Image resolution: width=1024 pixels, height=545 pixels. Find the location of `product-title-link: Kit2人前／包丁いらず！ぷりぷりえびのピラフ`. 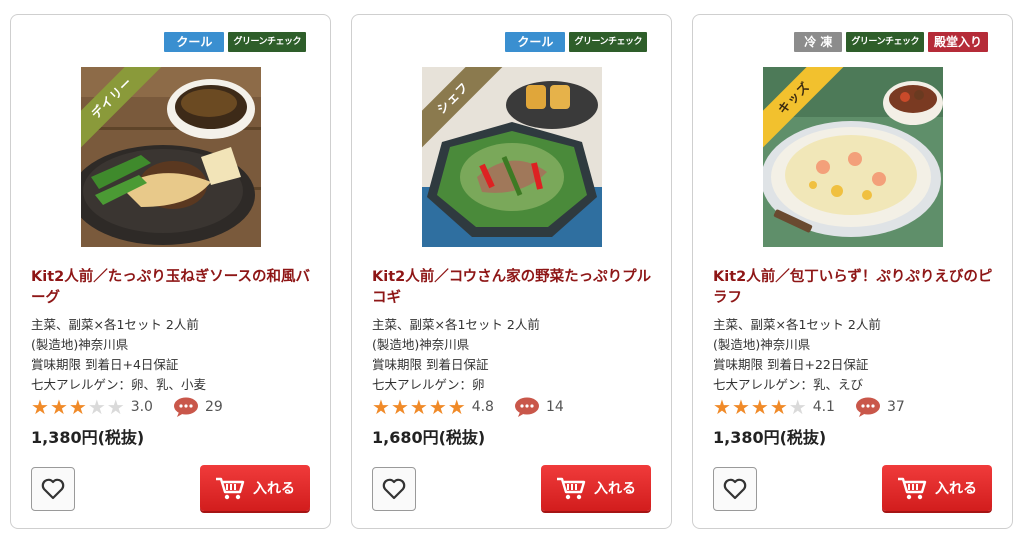

product-title-link: Kit2人前／包丁いらず！ぷりぷりえびのピラフ is located at coordinates (855, 288).